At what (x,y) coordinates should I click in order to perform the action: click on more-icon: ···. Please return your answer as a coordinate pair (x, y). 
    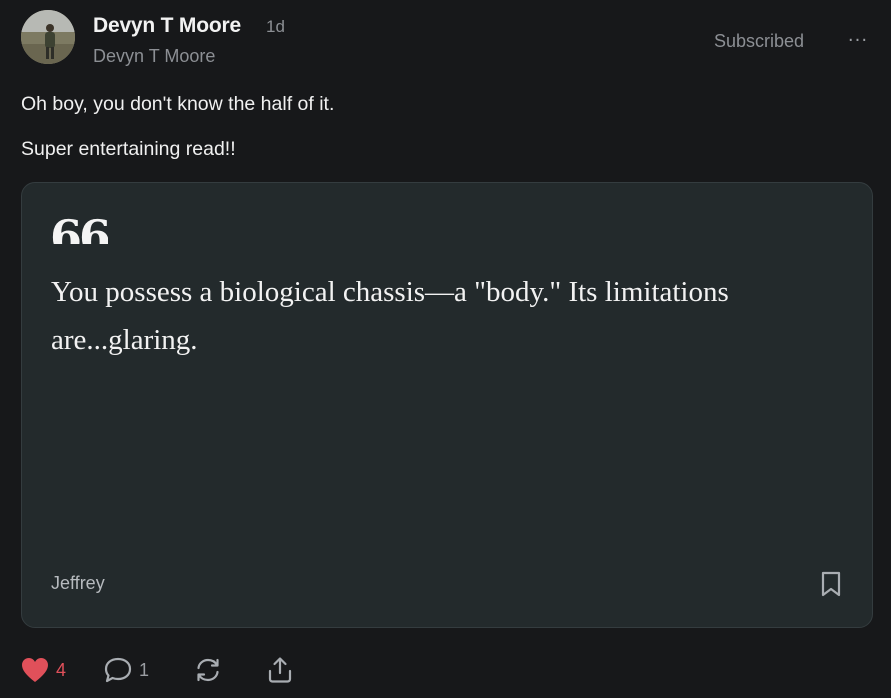
    Looking at the image, I should click on (858, 41).